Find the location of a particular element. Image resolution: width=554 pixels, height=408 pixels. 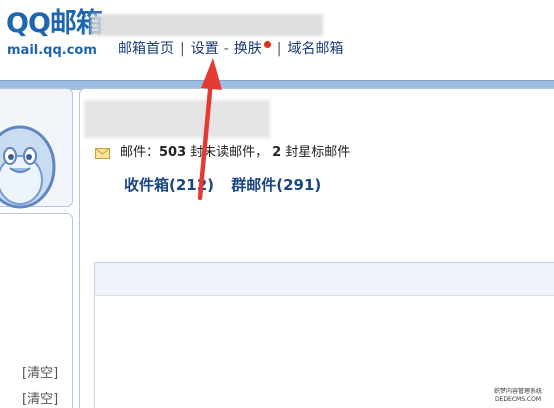

folder-links: 收件箱(212) 群邮件(291) is located at coordinates (222, 185).